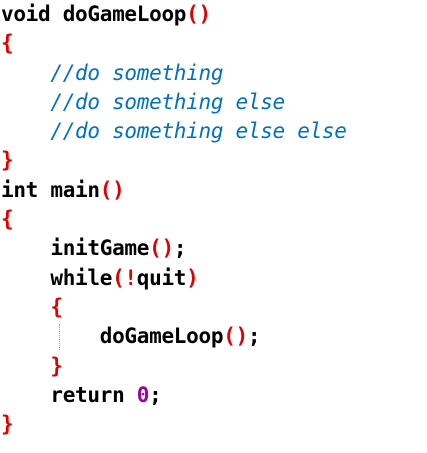 The width and height of the screenshot is (427, 453). I want to click on punctuation-token: ), so click(192, 277).